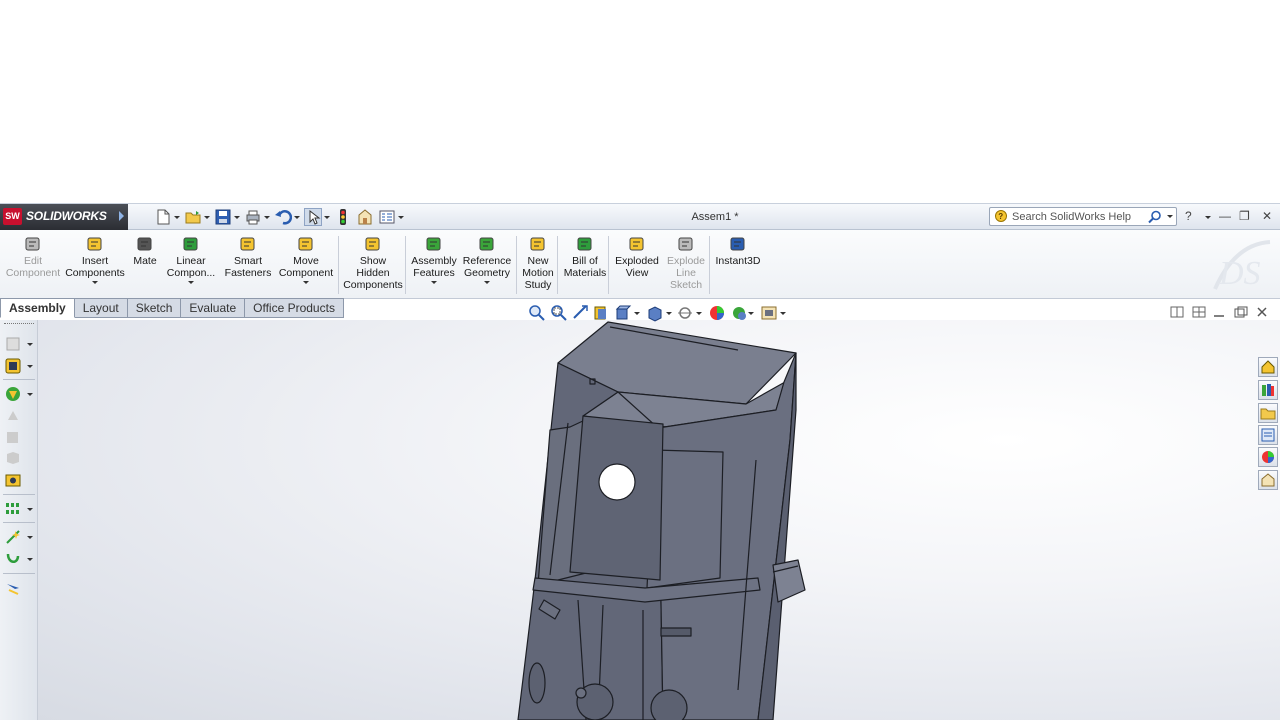  Describe the element at coordinates (1225, 216) in the screenshot. I see `minimize-button: —` at that location.